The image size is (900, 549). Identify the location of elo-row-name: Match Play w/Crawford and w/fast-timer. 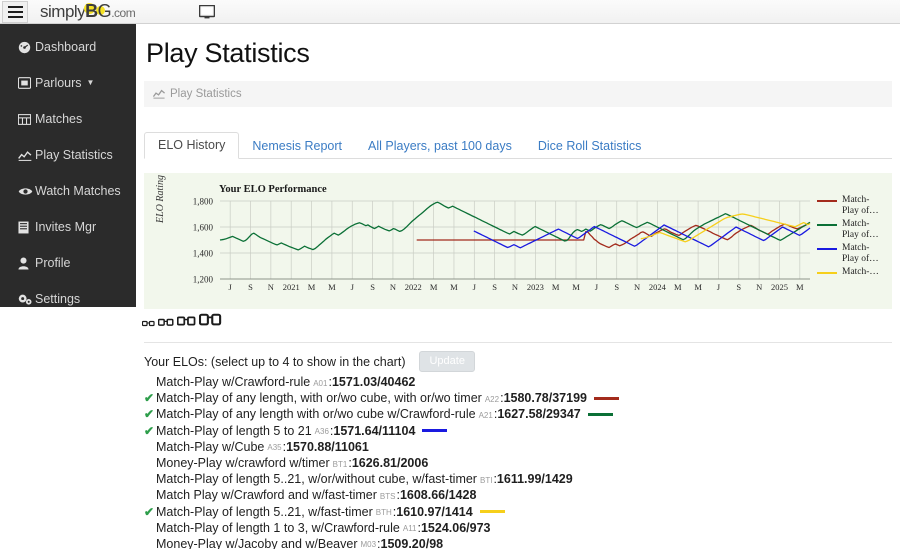
(266, 495).